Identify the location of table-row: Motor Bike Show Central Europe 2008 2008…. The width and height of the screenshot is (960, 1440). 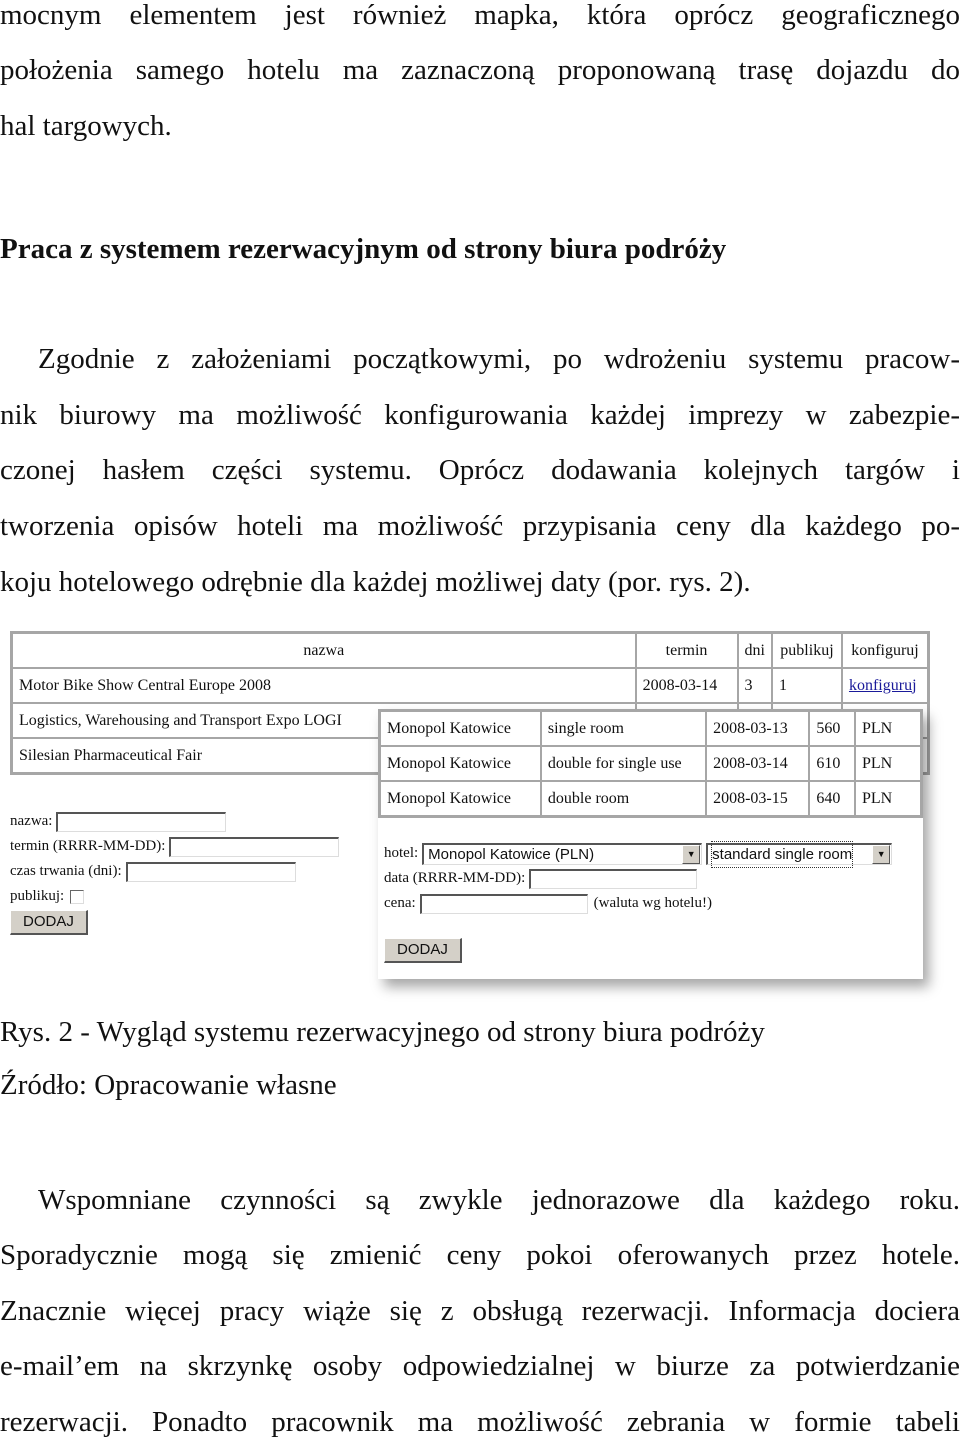
(470, 685).